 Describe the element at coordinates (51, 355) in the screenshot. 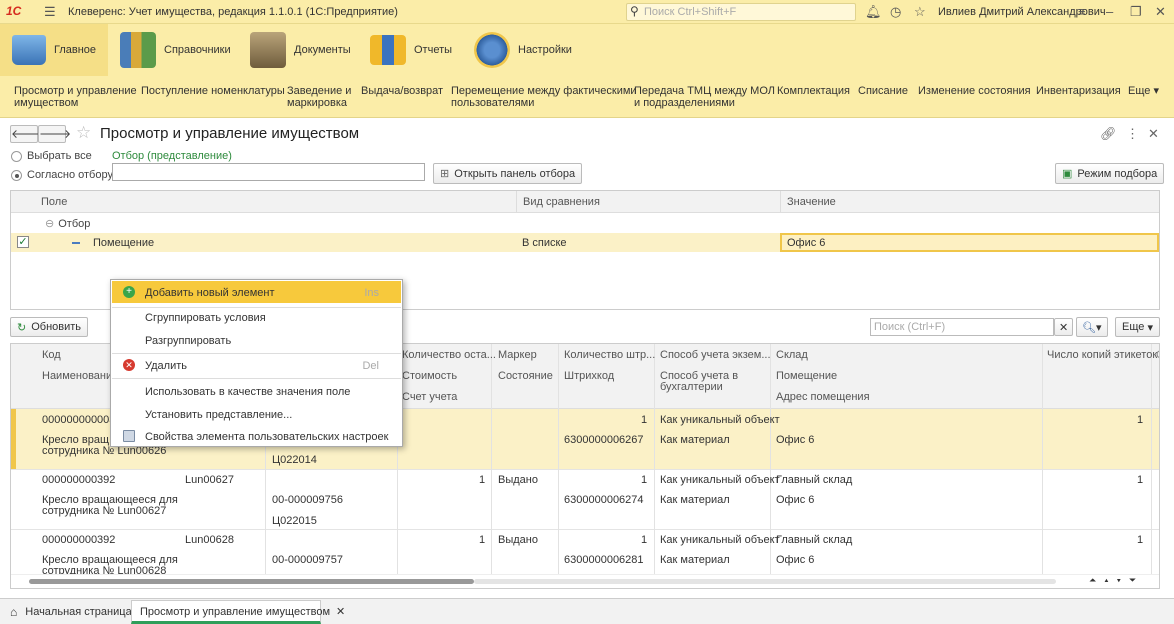

I see `hdr-code: Код` at that location.